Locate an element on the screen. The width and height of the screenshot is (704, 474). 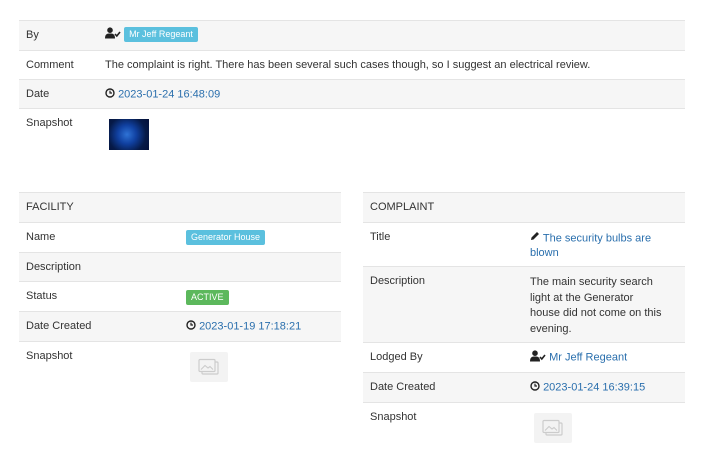
facility-row-name: Name Generator House is located at coordinates (180, 237).